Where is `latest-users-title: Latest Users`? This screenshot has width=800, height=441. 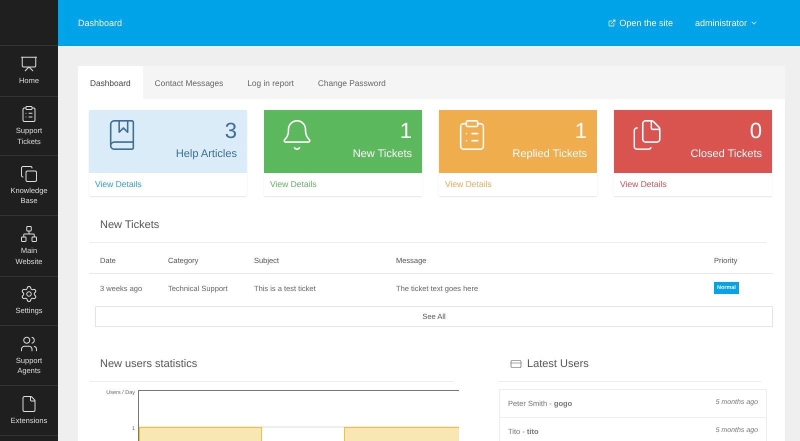 latest-users-title: Latest Users is located at coordinates (558, 364).